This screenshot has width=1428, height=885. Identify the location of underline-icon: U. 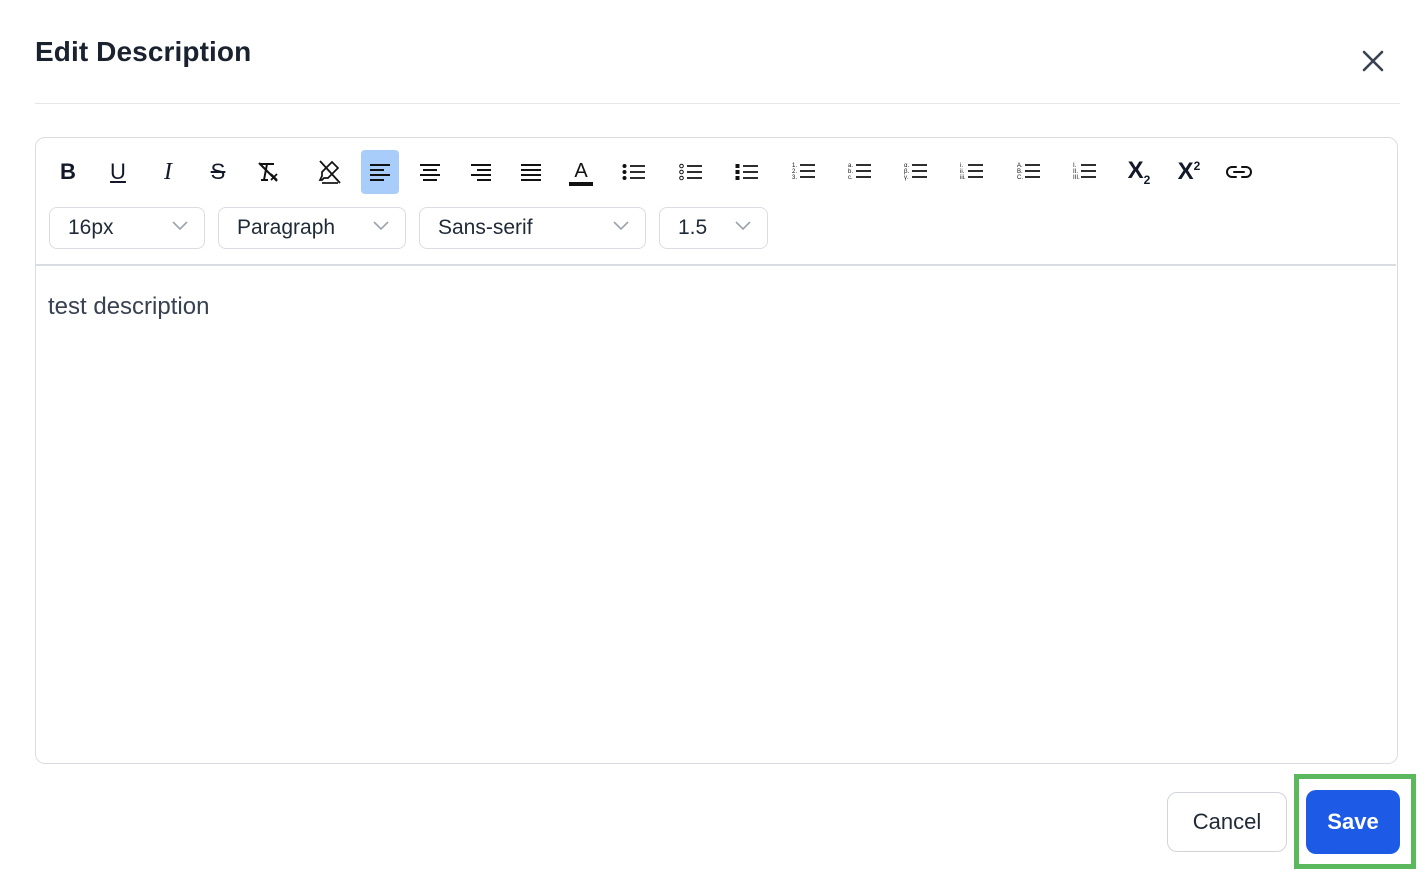
(118, 171).